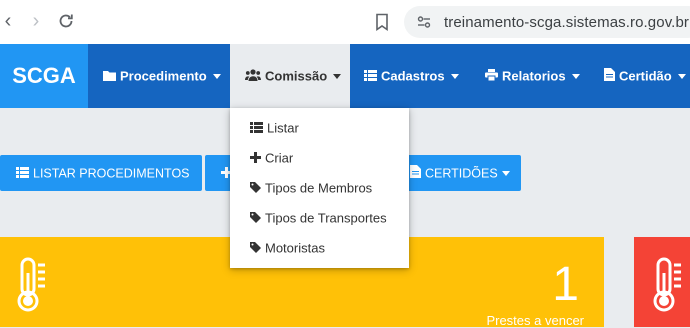 The width and height of the screenshot is (690, 328). What do you see at coordinates (345, 22) in the screenshot?
I see `browser-toolbar: ‹ › treinamento-scga.sistemas.ro.gov.br` at bounding box center [345, 22].